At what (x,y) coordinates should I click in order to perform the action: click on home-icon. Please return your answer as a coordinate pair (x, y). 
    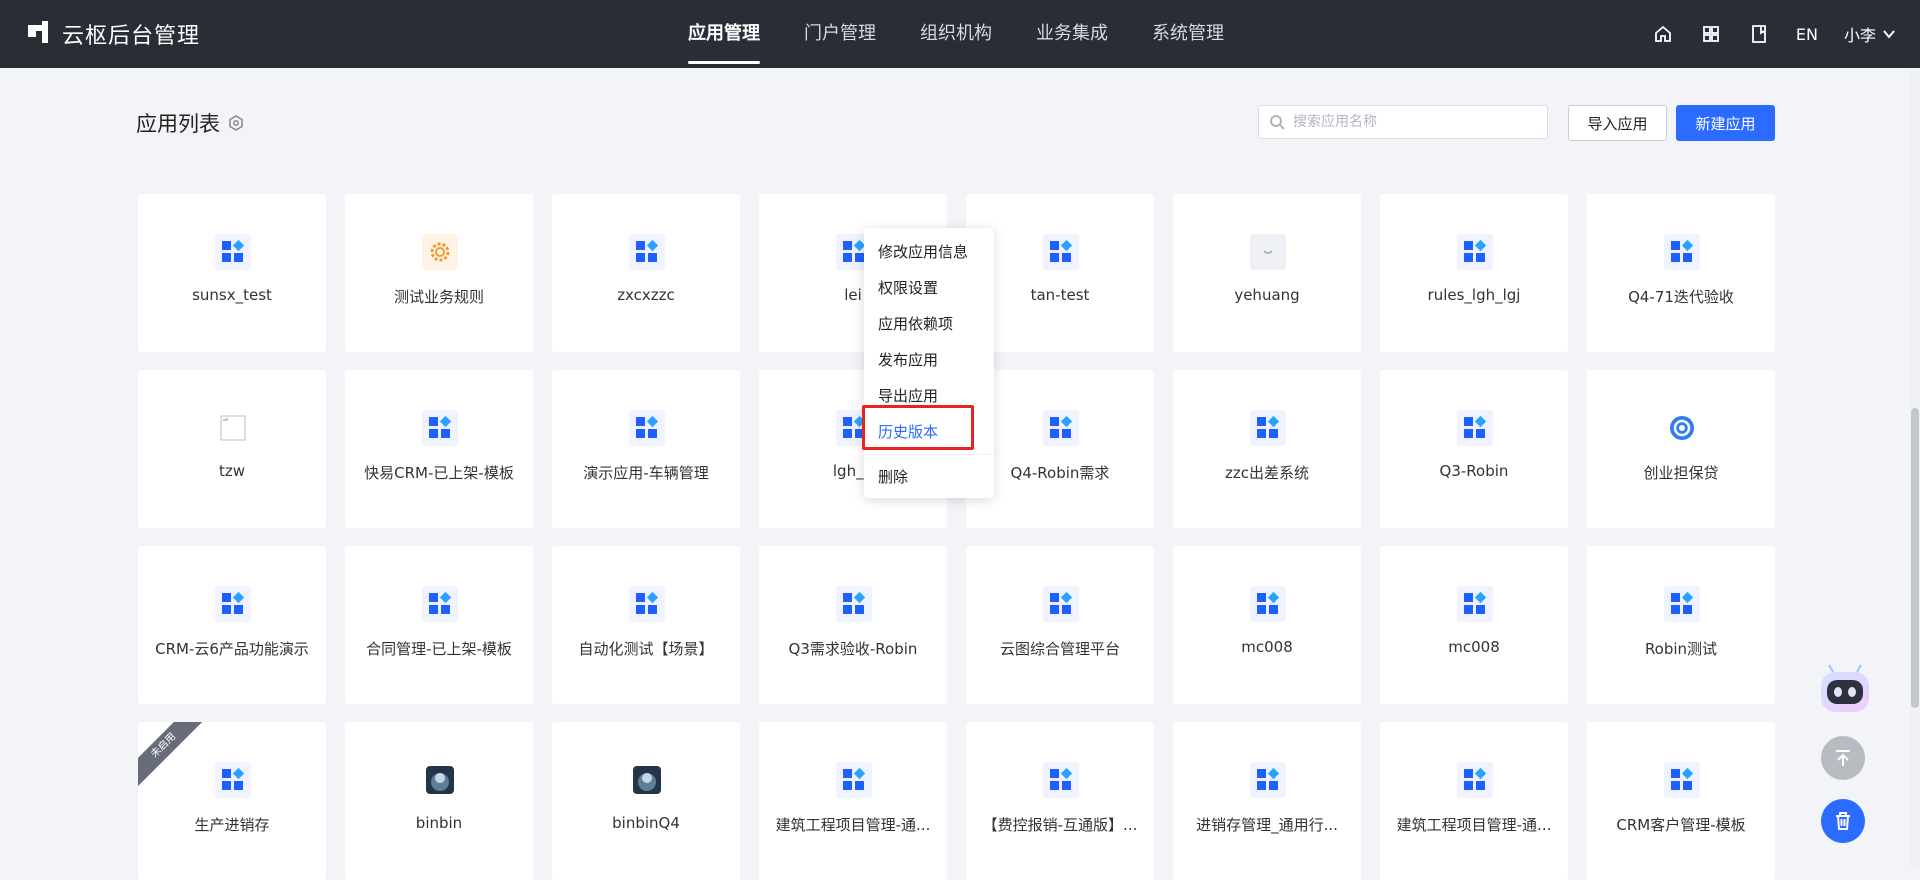
    Looking at the image, I should click on (1663, 34).